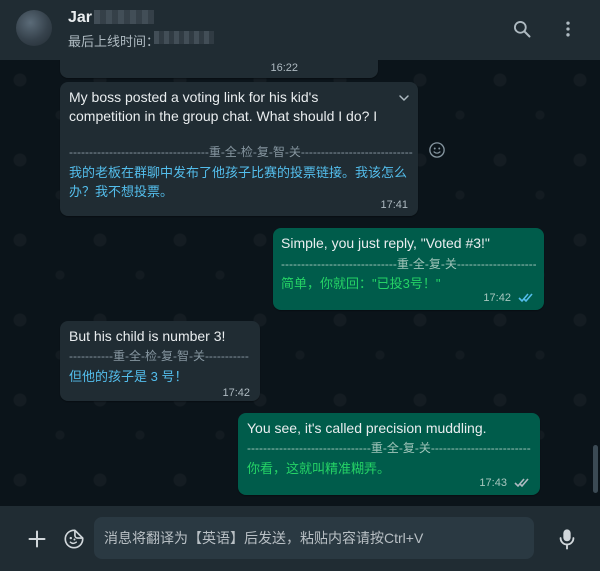 The image size is (600, 571). What do you see at coordinates (159, 356) in the screenshot?
I see `translation-separator: -----------重-全-检-复-智-关-----------` at bounding box center [159, 356].